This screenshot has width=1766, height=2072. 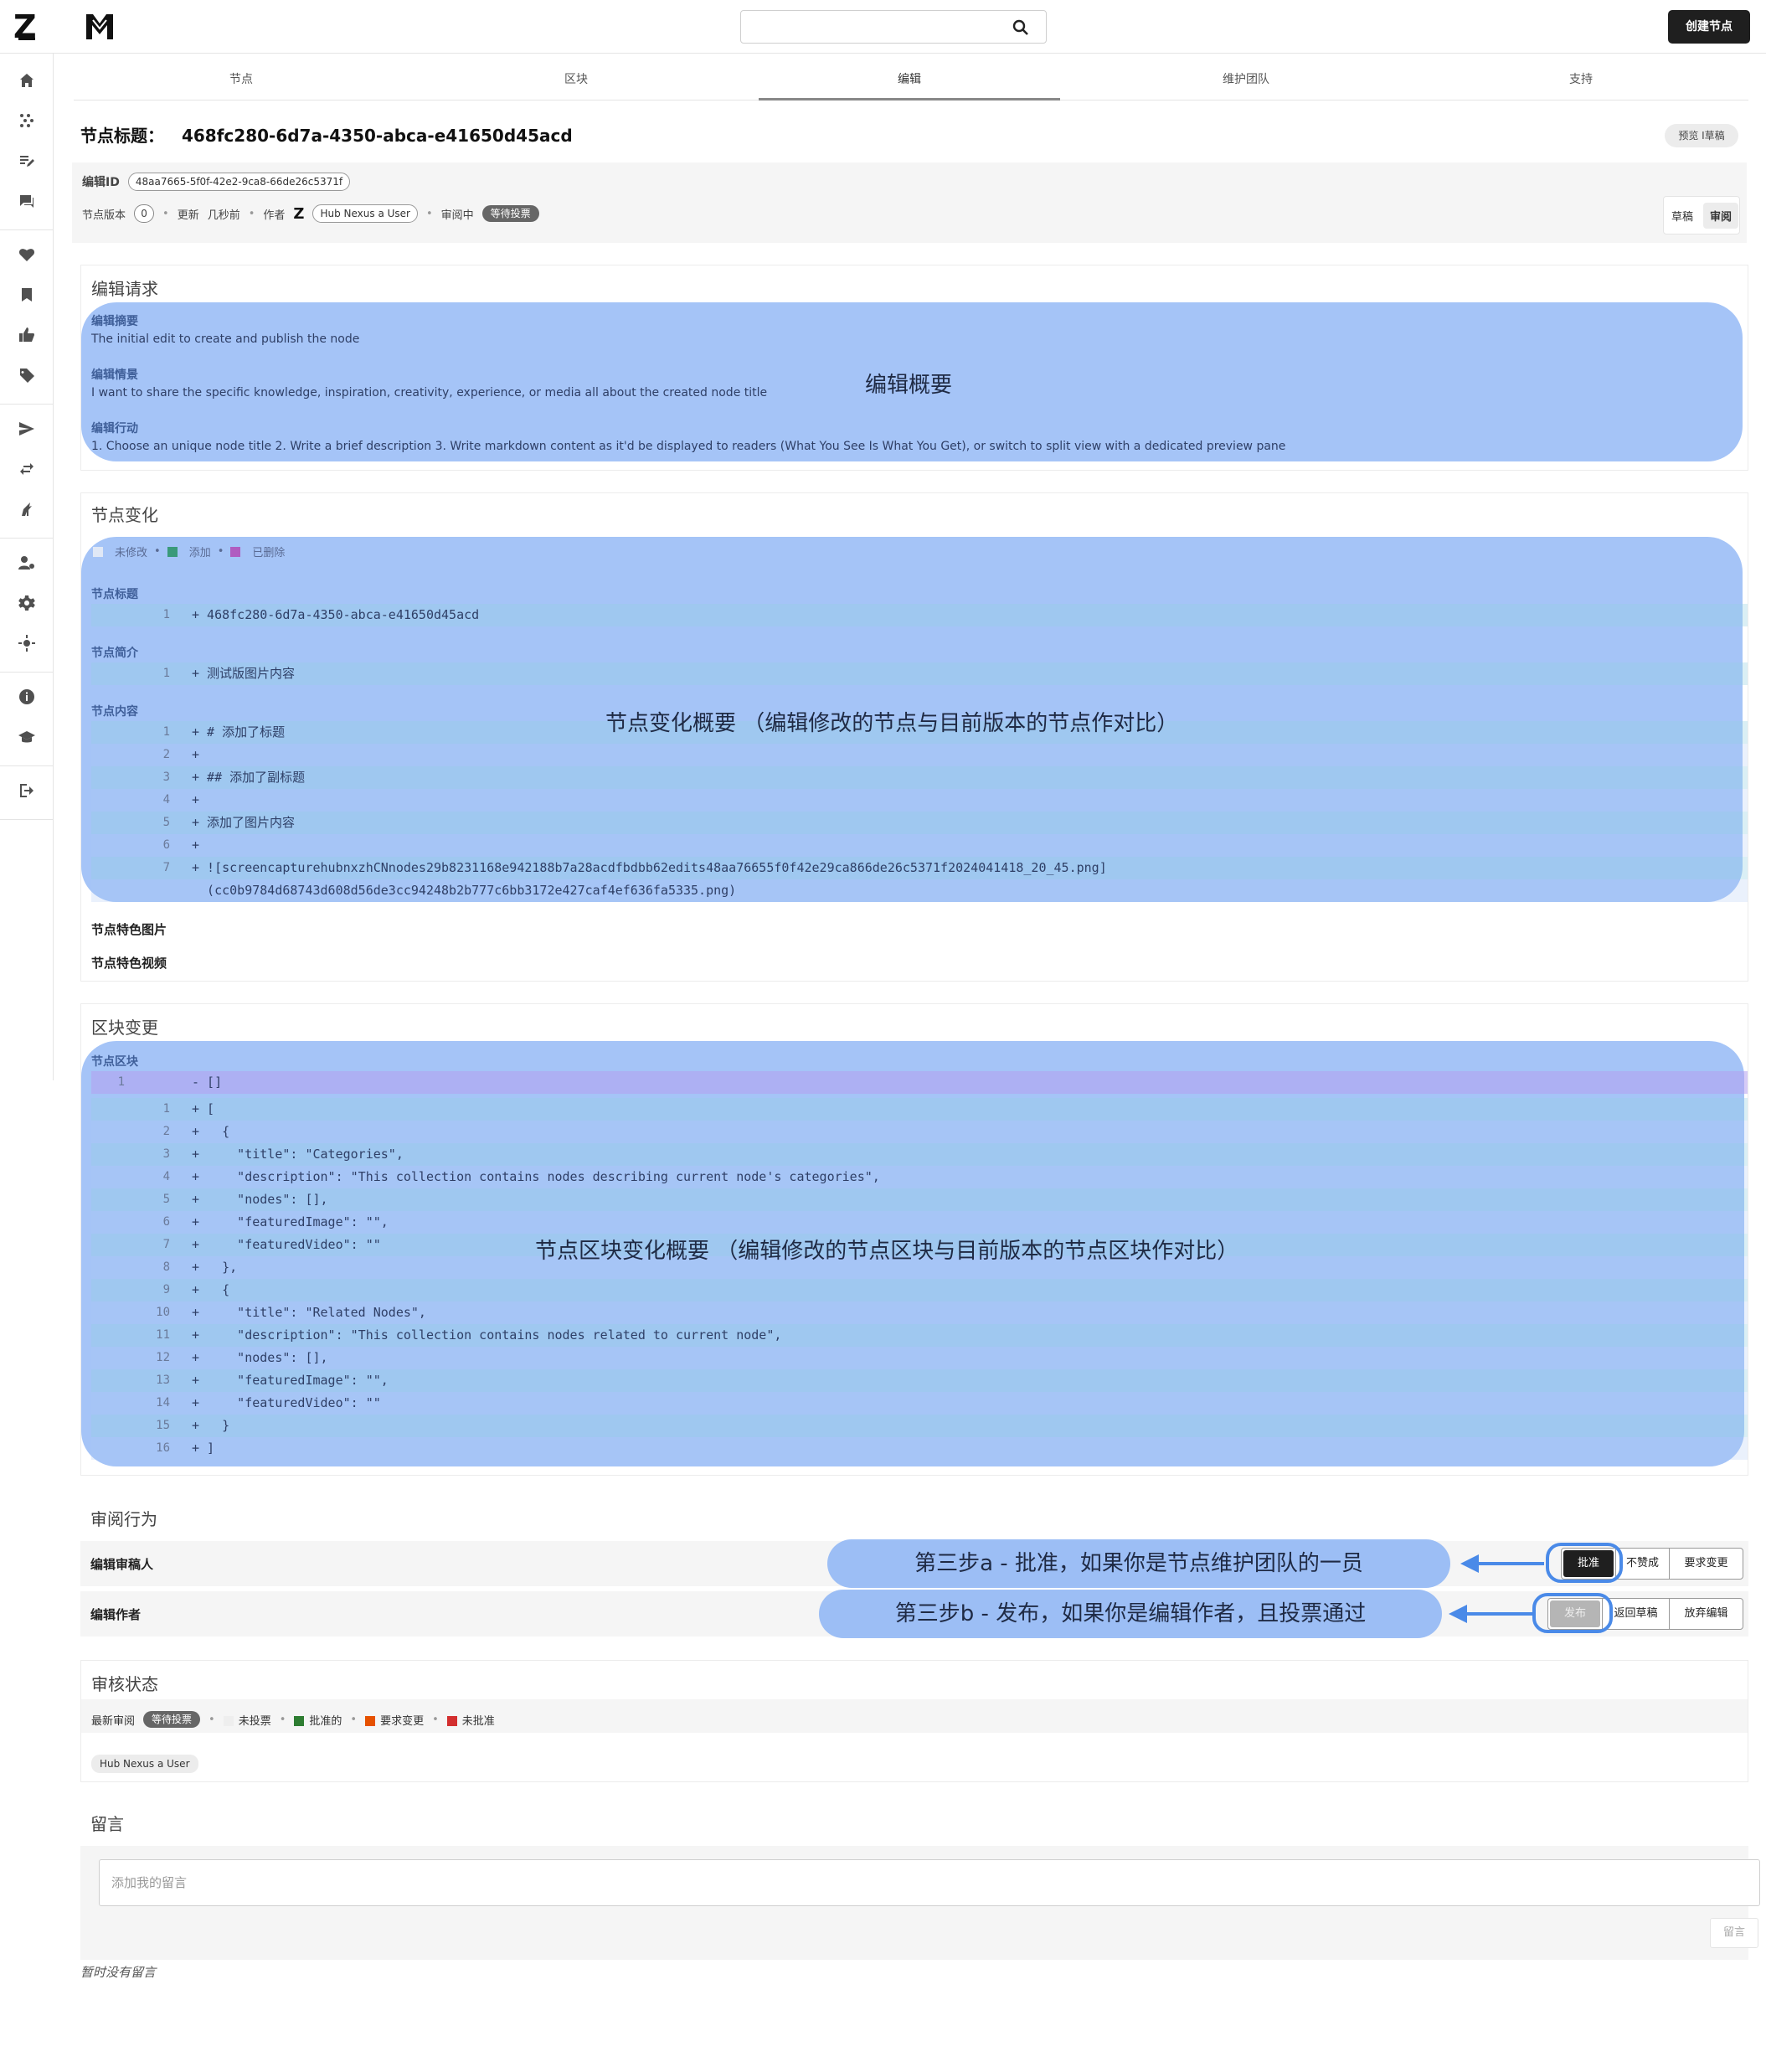 I want to click on mode-draft-button: 草稿, so click(x=1683, y=216).